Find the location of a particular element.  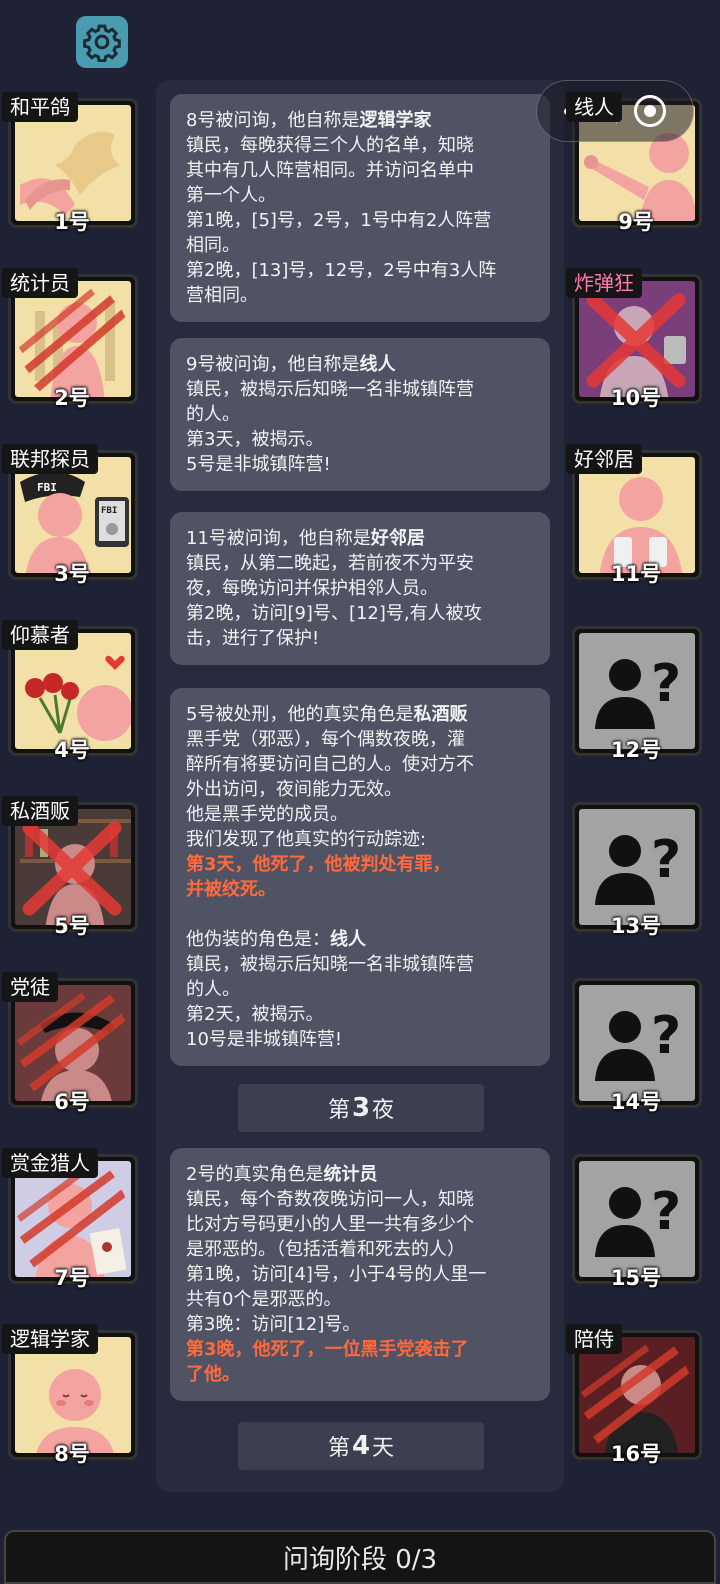

role-label: 和平鸽 is located at coordinates (40, 107).